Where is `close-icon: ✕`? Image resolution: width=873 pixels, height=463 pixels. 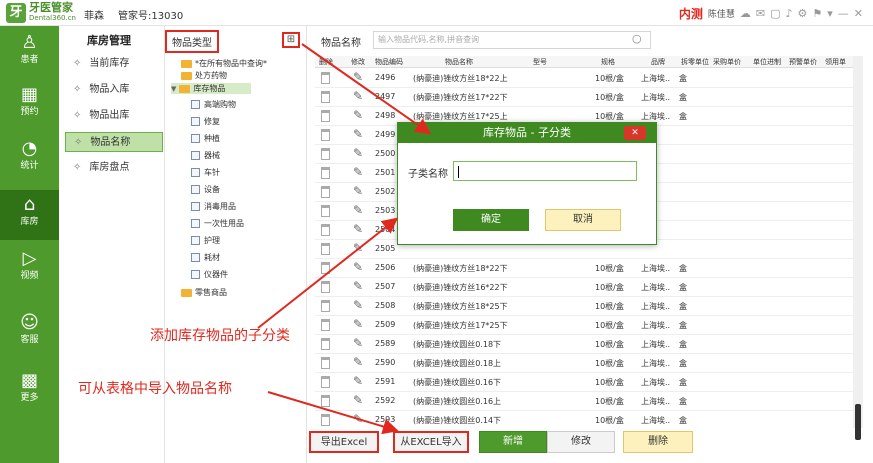
close-icon: ✕ is located at coordinates (858, 13).